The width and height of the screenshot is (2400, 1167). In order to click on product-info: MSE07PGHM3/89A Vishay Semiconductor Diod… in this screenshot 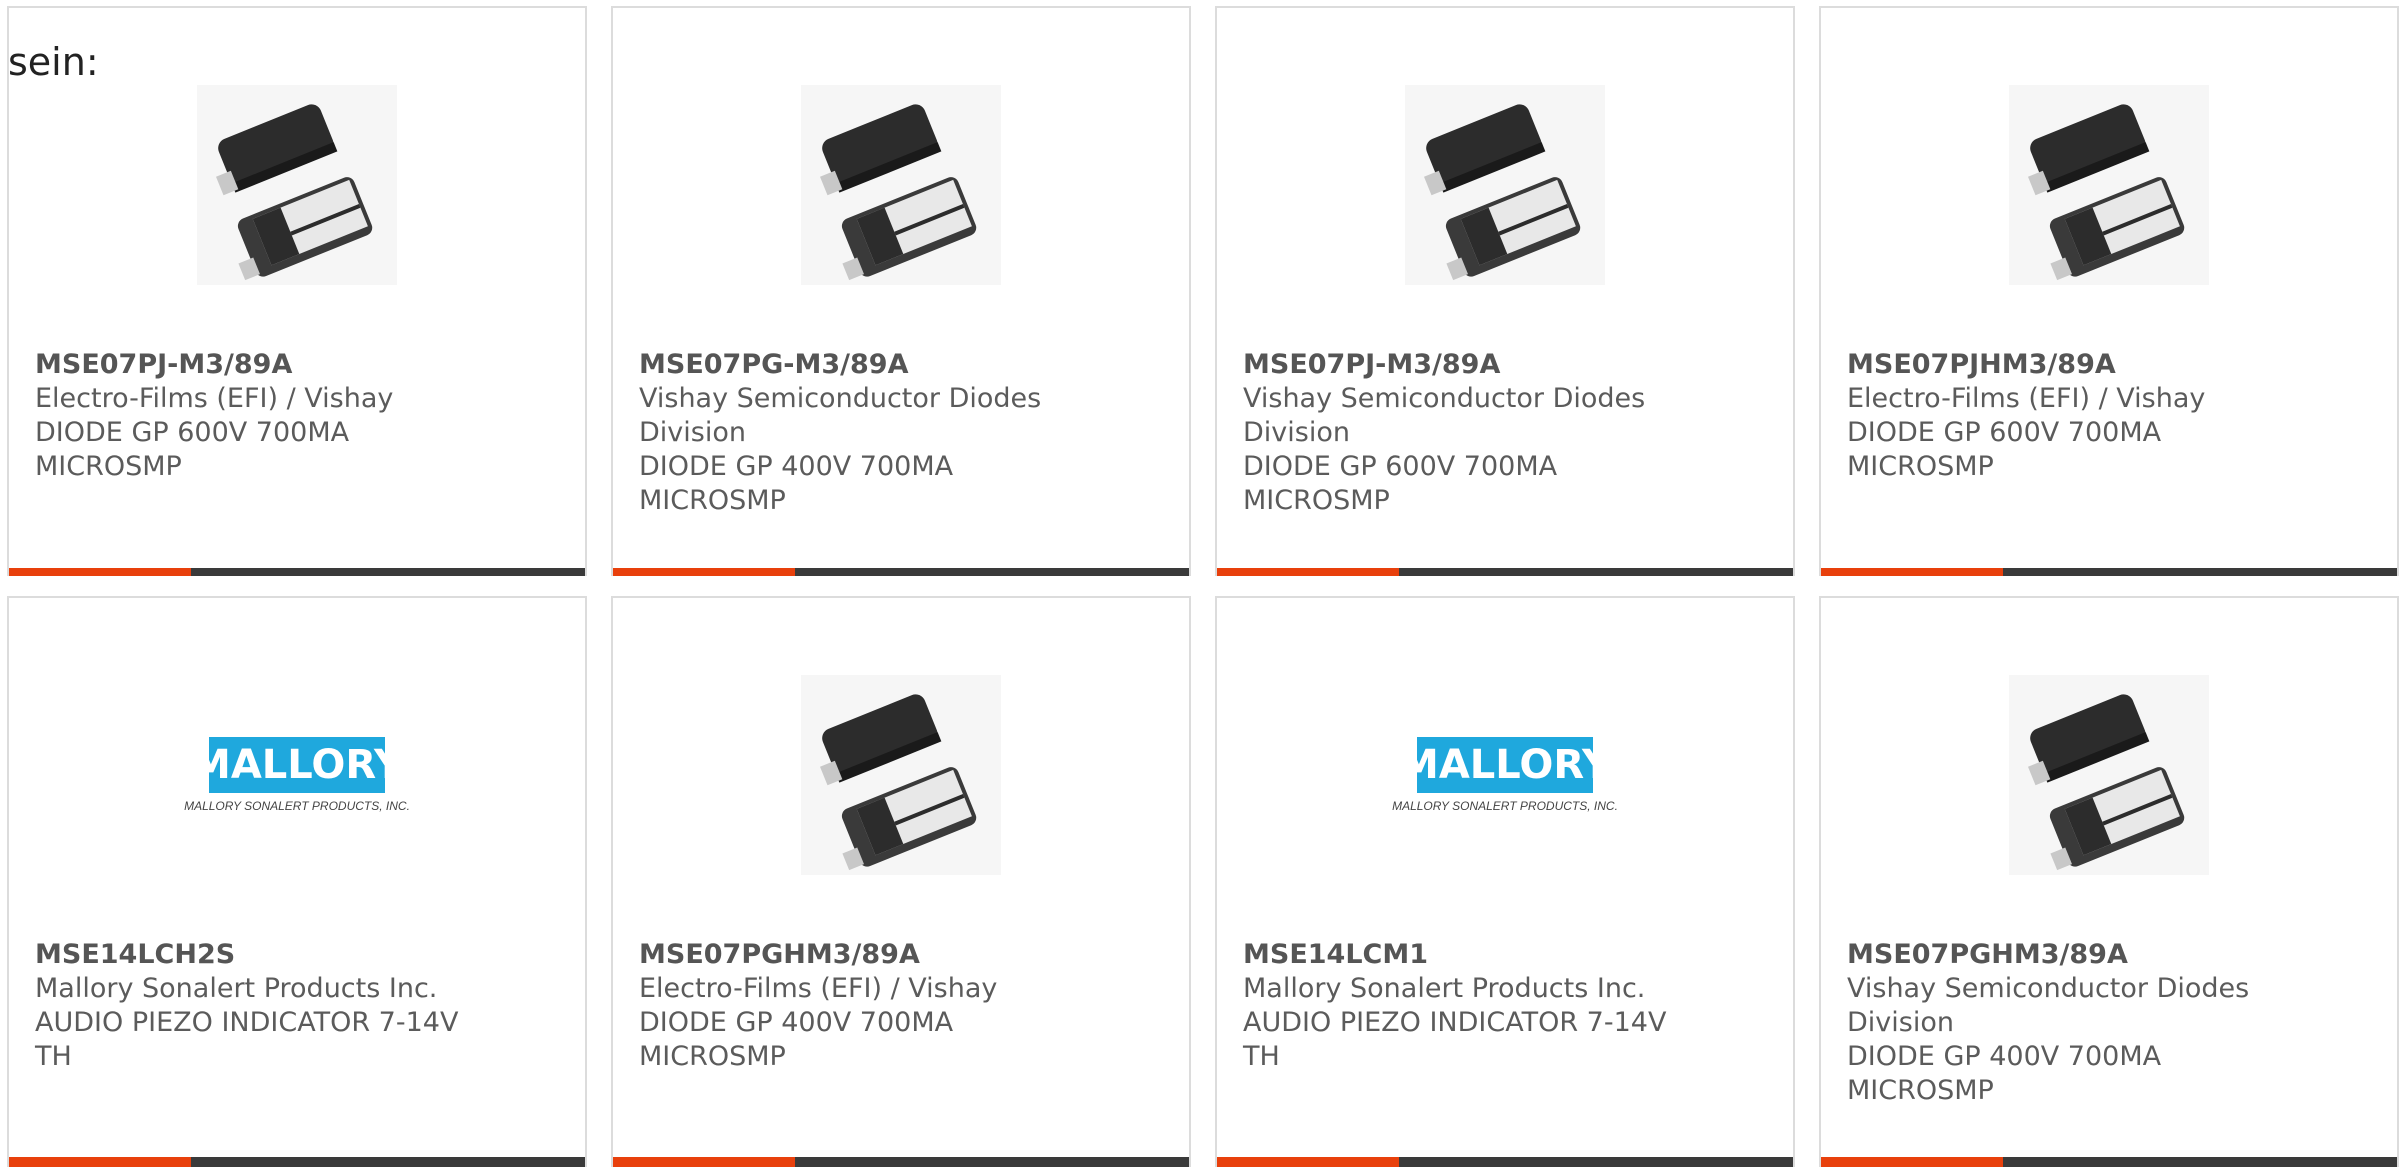, I will do `click(2112, 1023)`.